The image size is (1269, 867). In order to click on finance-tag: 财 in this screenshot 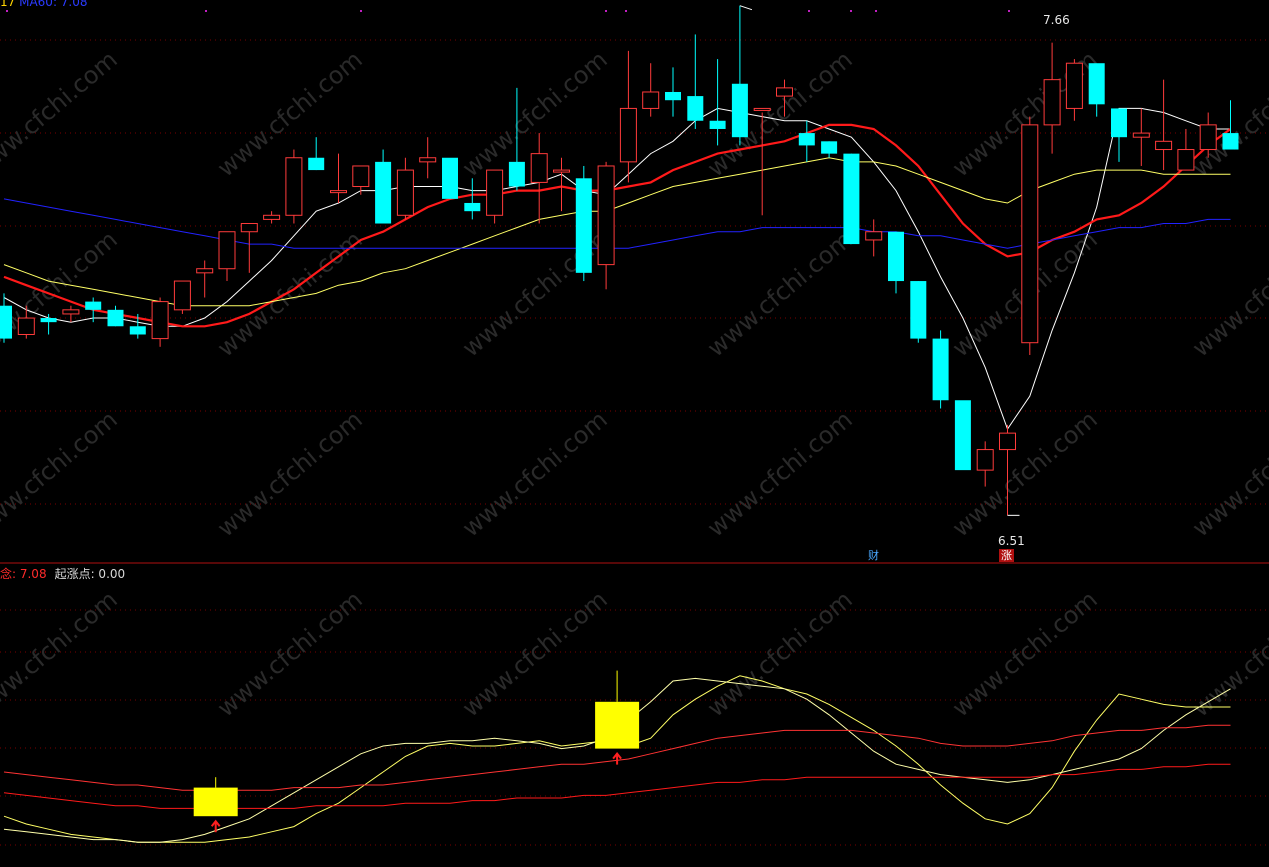, I will do `click(873, 555)`.